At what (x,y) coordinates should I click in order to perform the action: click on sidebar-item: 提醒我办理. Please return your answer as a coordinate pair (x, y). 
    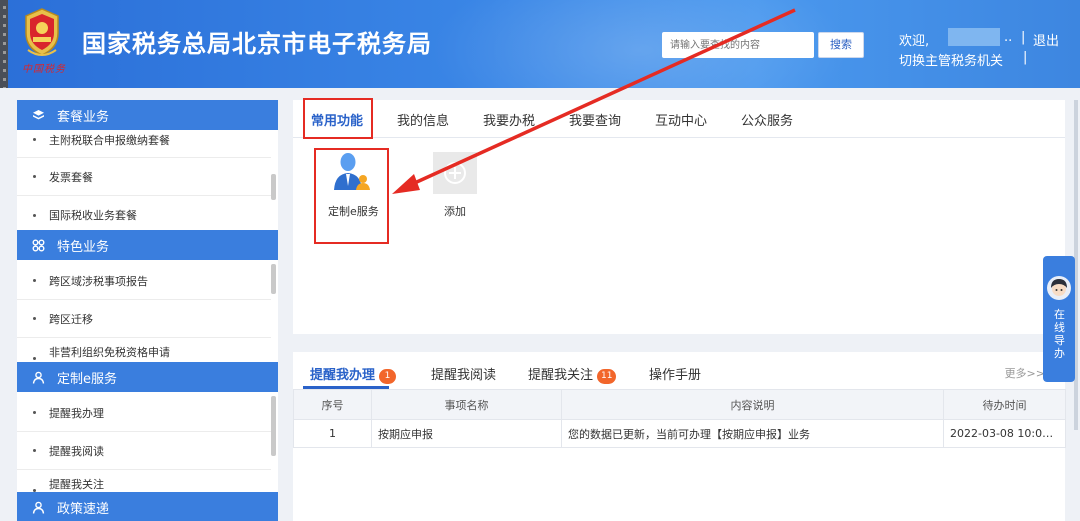
    Looking at the image, I should click on (144, 413).